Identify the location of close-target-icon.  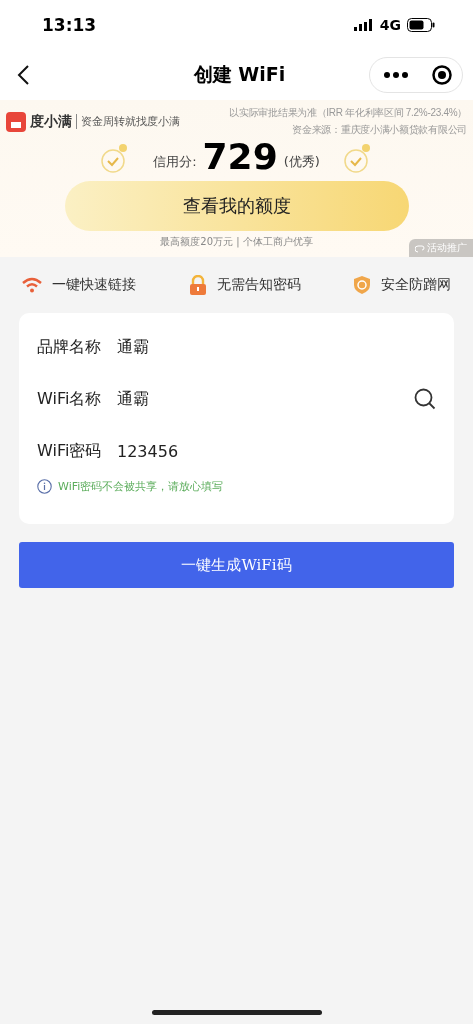
(442, 75).